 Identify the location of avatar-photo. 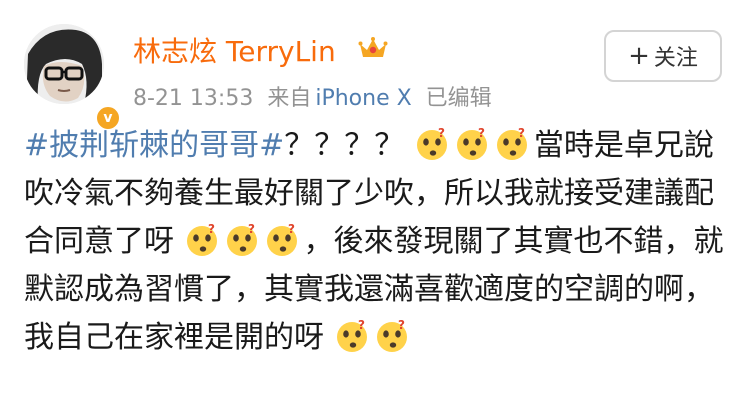
(64, 64).